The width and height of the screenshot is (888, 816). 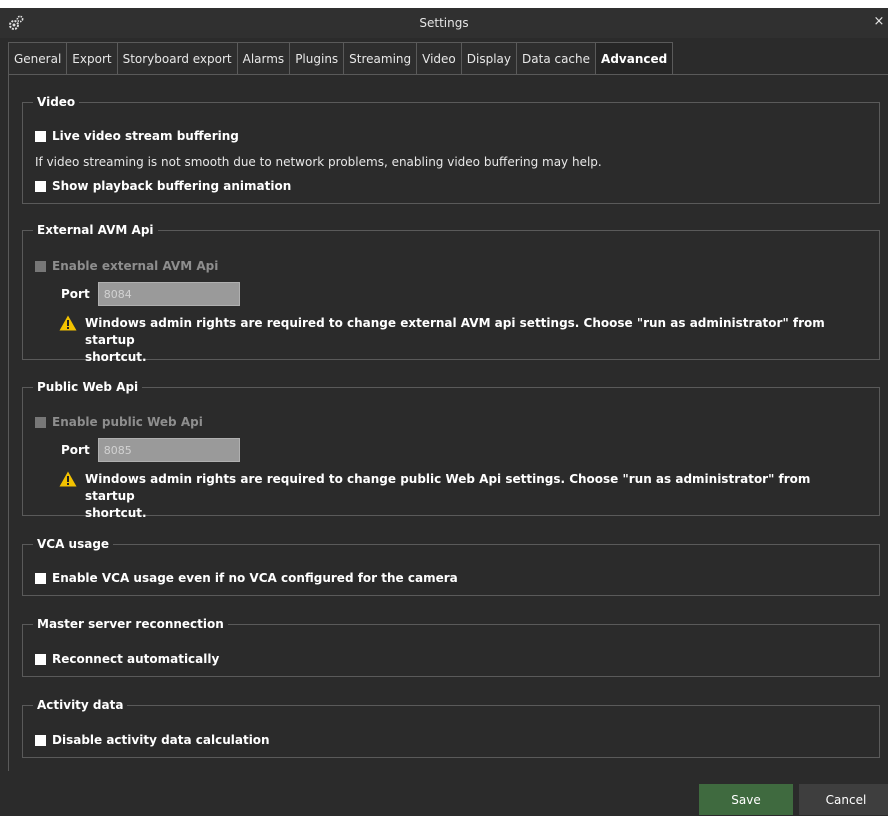 I want to click on public-web-port-row: Port, so click(x=150, y=450).